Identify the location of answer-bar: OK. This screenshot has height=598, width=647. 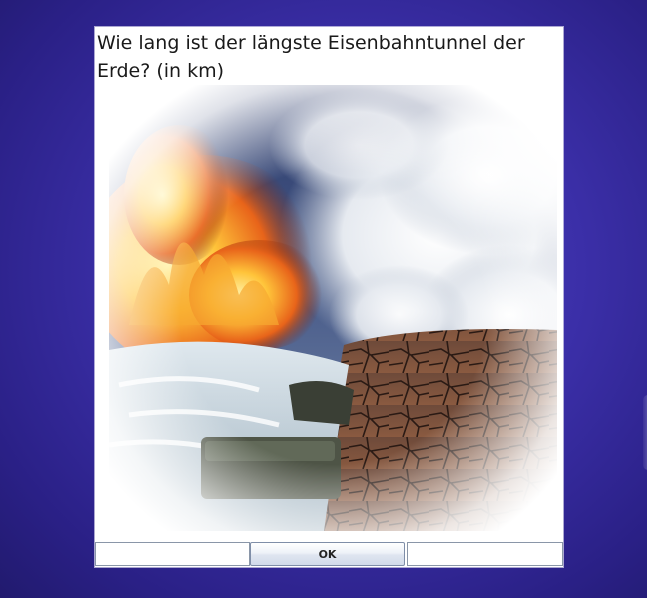
(329, 554).